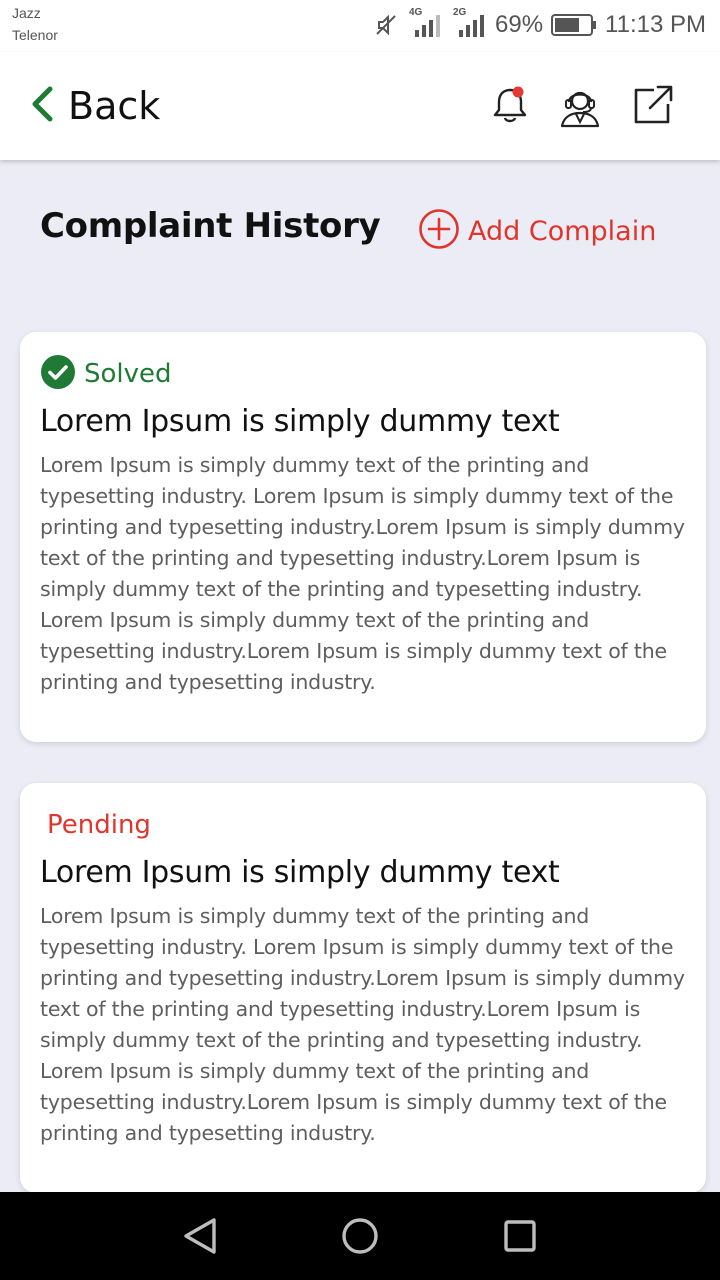 The height and width of the screenshot is (1280, 720). Describe the element at coordinates (114, 106) in the screenshot. I see `back-label: Back` at that location.